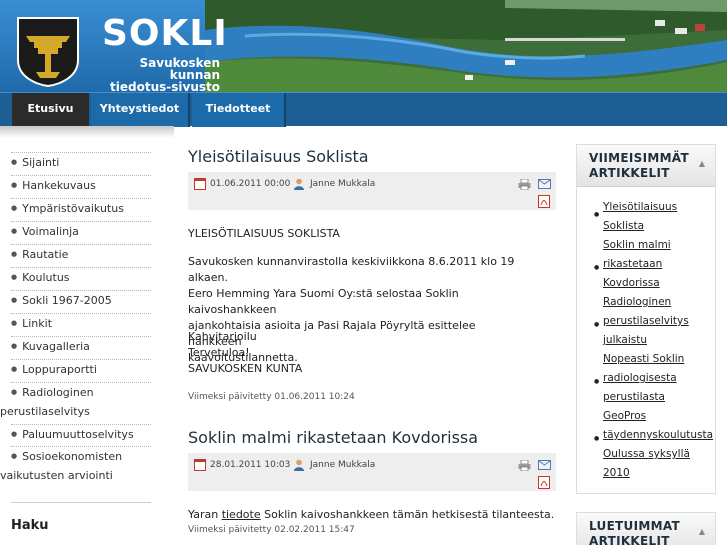  Describe the element at coordinates (616, 473) in the screenshot. I see `latest-article-link: 2010` at that location.